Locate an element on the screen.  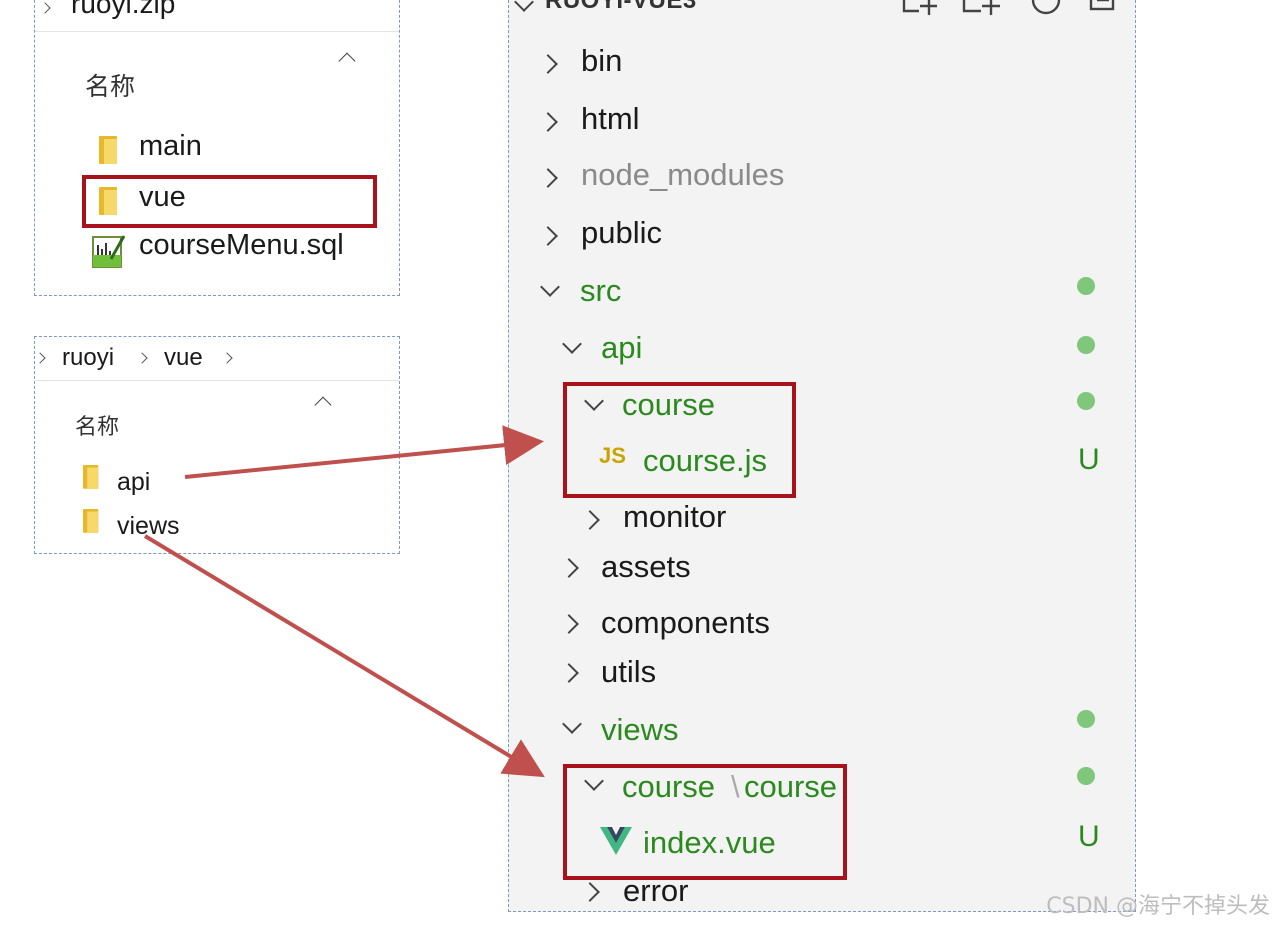
arrow-api-to-course is located at coordinates (364, 452).